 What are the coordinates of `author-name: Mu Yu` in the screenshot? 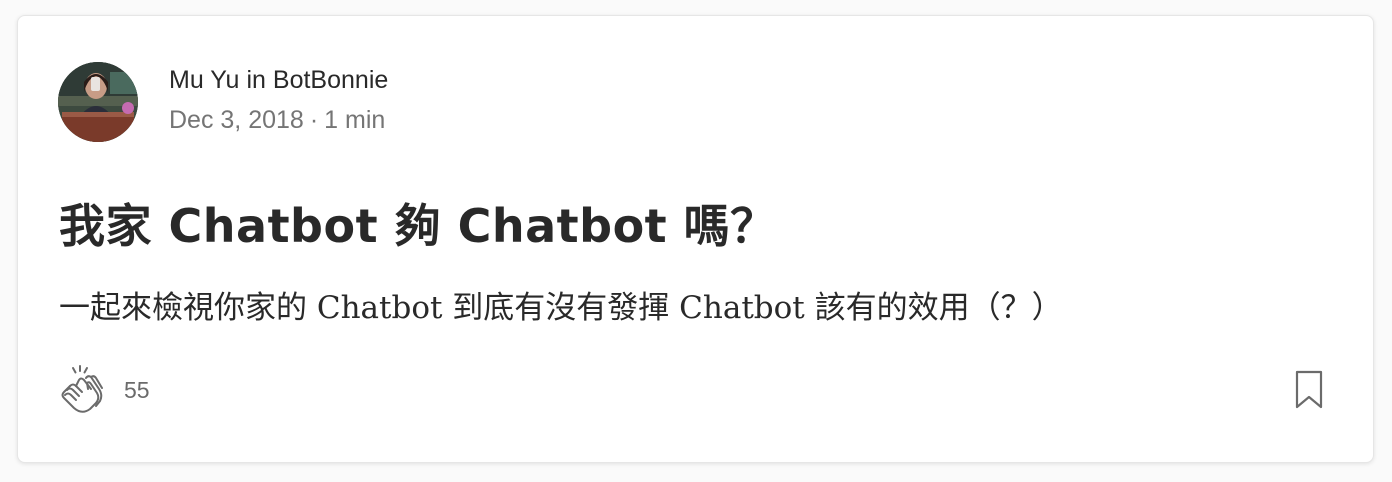 It's located at (204, 80).